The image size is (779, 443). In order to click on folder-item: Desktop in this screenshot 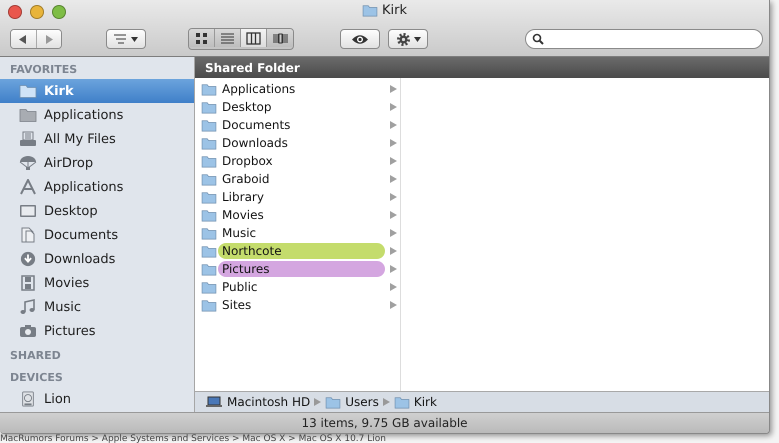, I will do `click(301, 107)`.